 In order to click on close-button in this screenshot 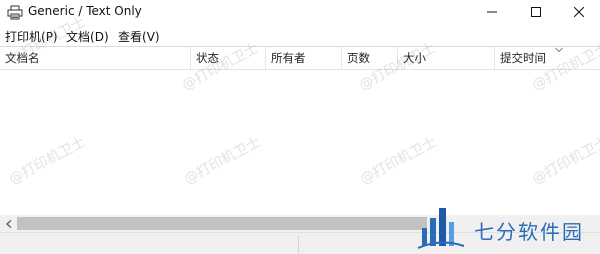, I will do `click(578, 12)`.